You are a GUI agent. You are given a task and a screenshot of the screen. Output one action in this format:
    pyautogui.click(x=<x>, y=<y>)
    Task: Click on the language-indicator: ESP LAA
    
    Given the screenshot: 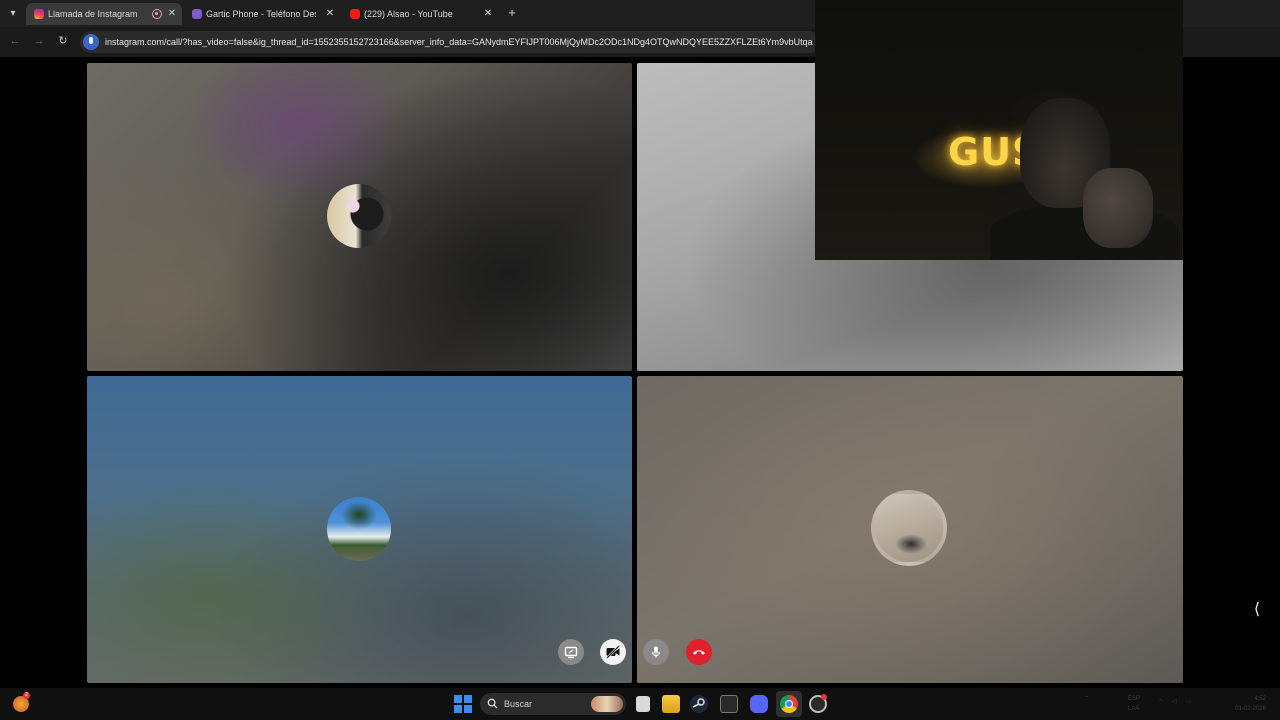 What is the action you would take?
    pyautogui.click(x=1134, y=704)
    